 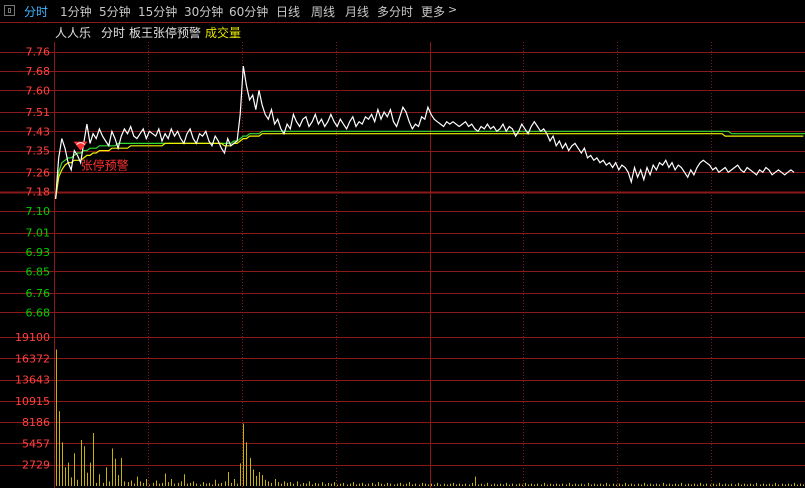 What do you see at coordinates (38, 131) in the screenshot?
I see `price-tick-label: 7.43` at bounding box center [38, 131].